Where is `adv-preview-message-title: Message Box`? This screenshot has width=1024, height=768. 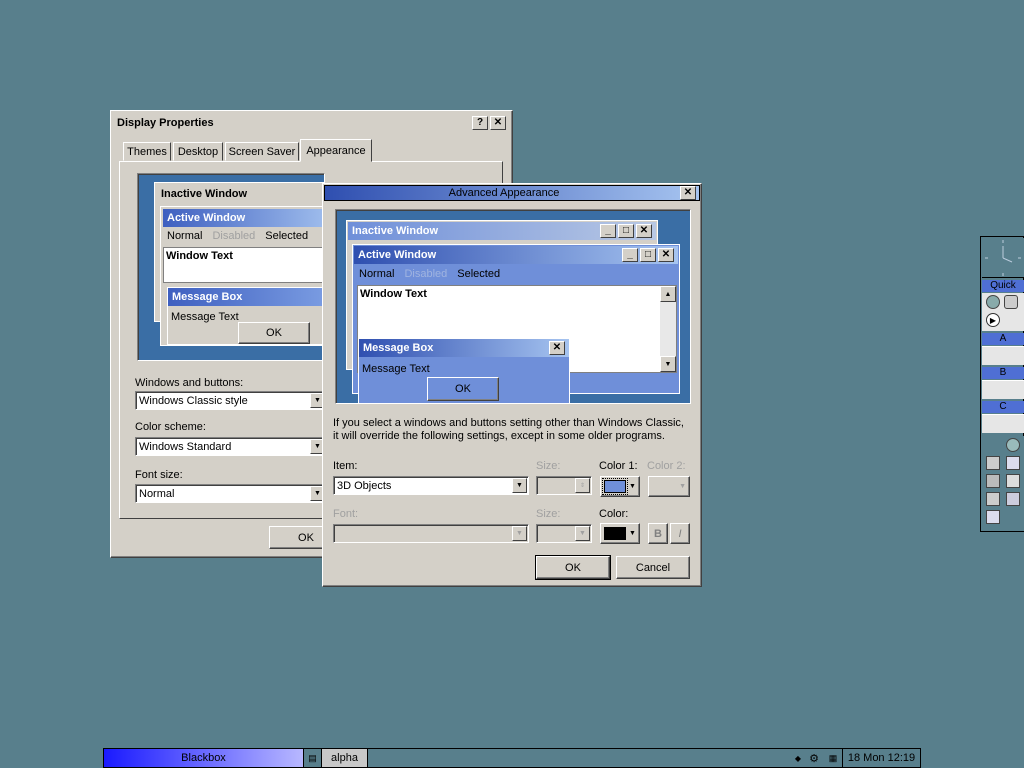 adv-preview-message-title: Message Box is located at coordinates (398, 348).